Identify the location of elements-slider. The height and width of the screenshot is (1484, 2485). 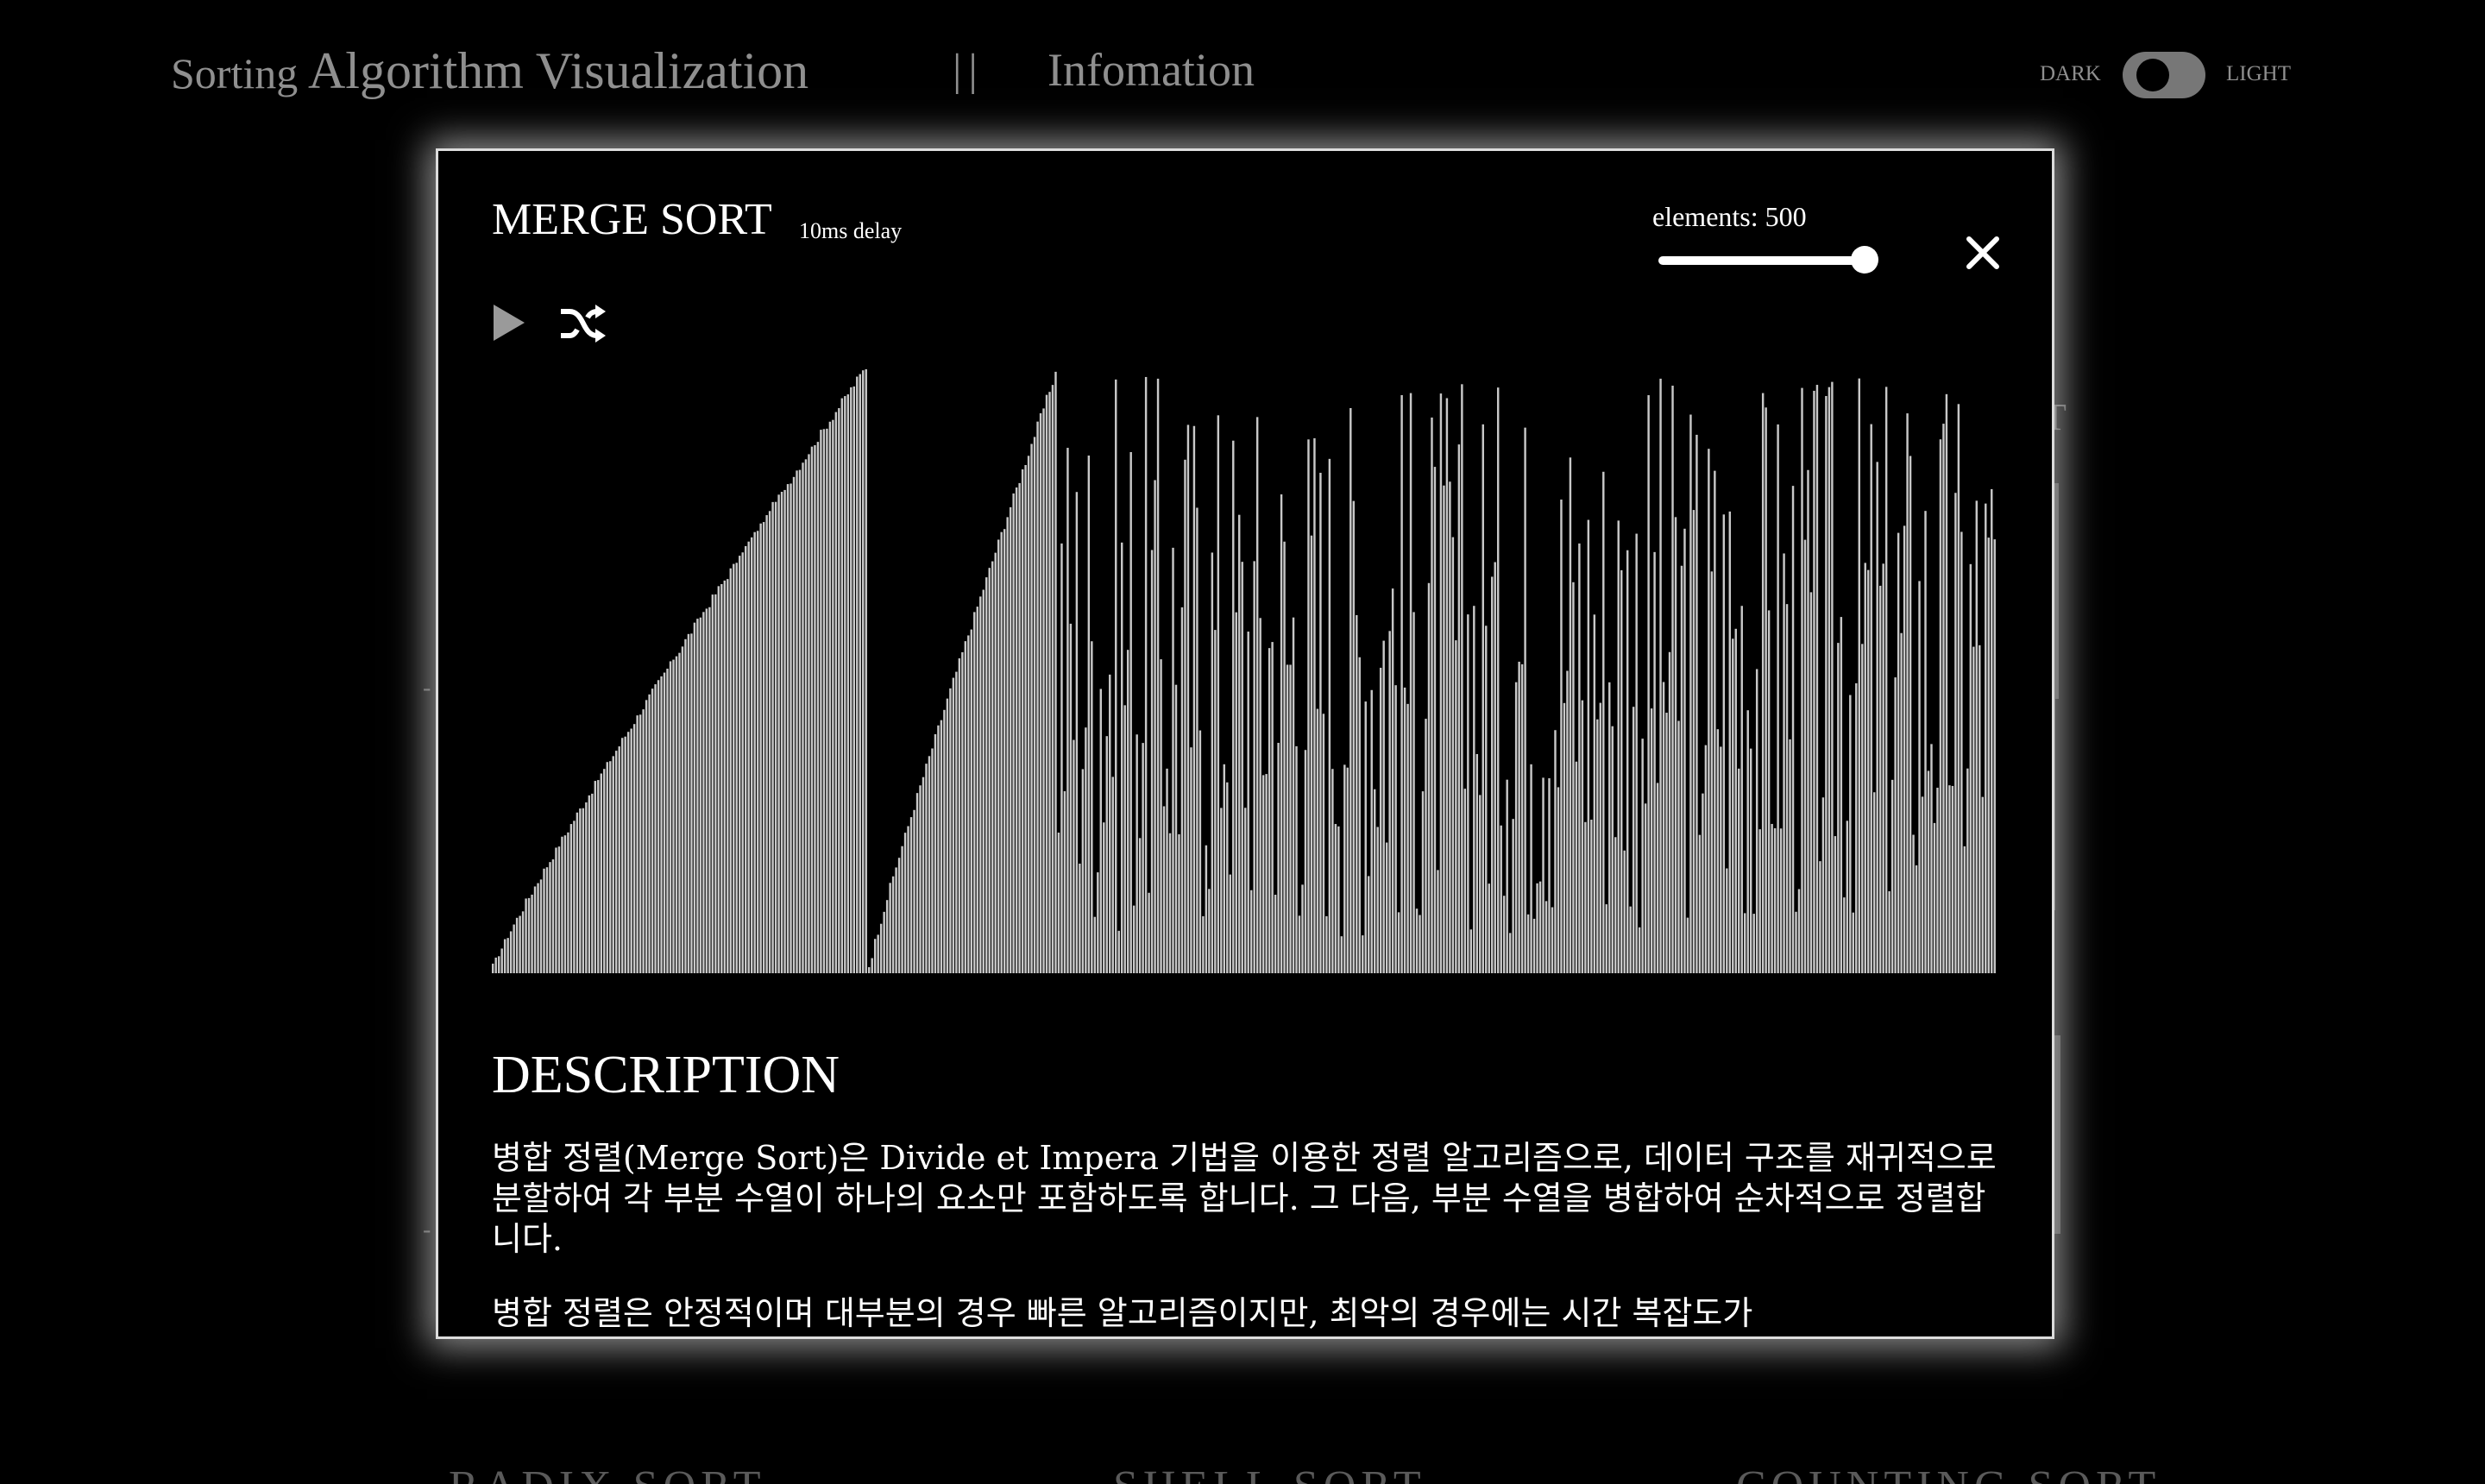
(1765, 260).